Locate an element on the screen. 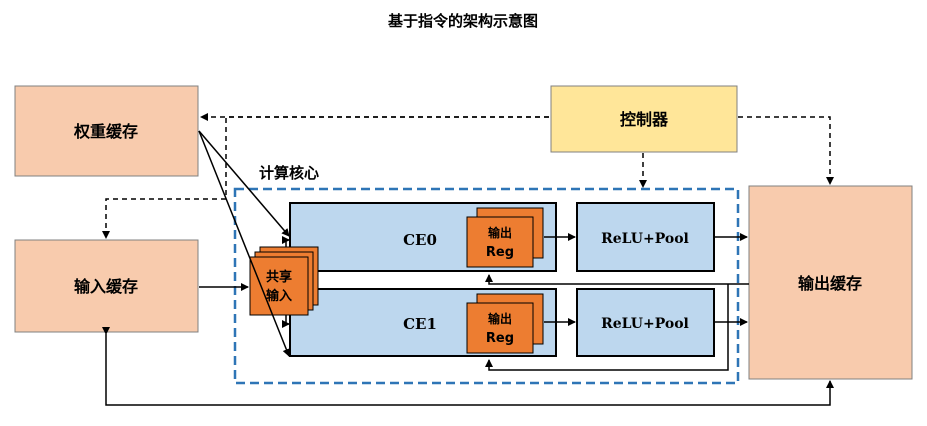 This screenshot has width=927, height=426. weight-to-ce0-arrow is located at coordinates (244, 183).